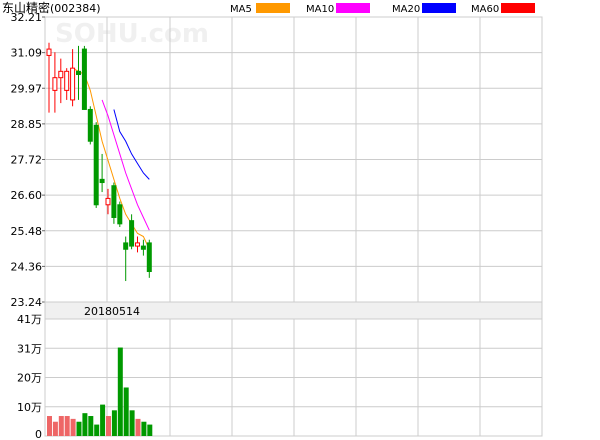 Image resolution: width=600 pixels, height=440 pixels. I want to click on price-tick-label: 23.24, so click(27, 302).